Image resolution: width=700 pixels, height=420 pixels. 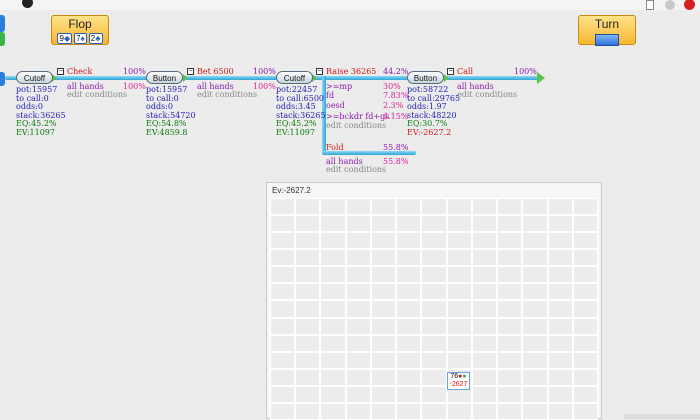 What do you see at coordinates (607, 30) in the screenshot?
I see `turn-street-box: Turn` at bounding box center [607, 30].